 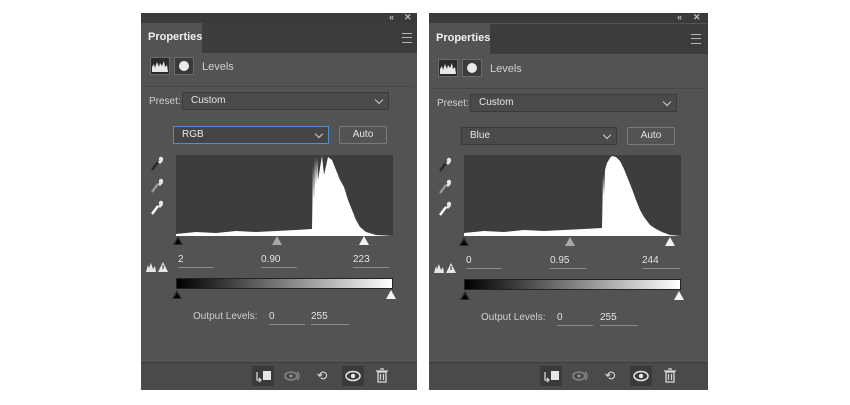 What do you see at coordinates (539, 136) in the screenshot?
I see `channel-dropdown: Blue` at bounding box center [539, 136].